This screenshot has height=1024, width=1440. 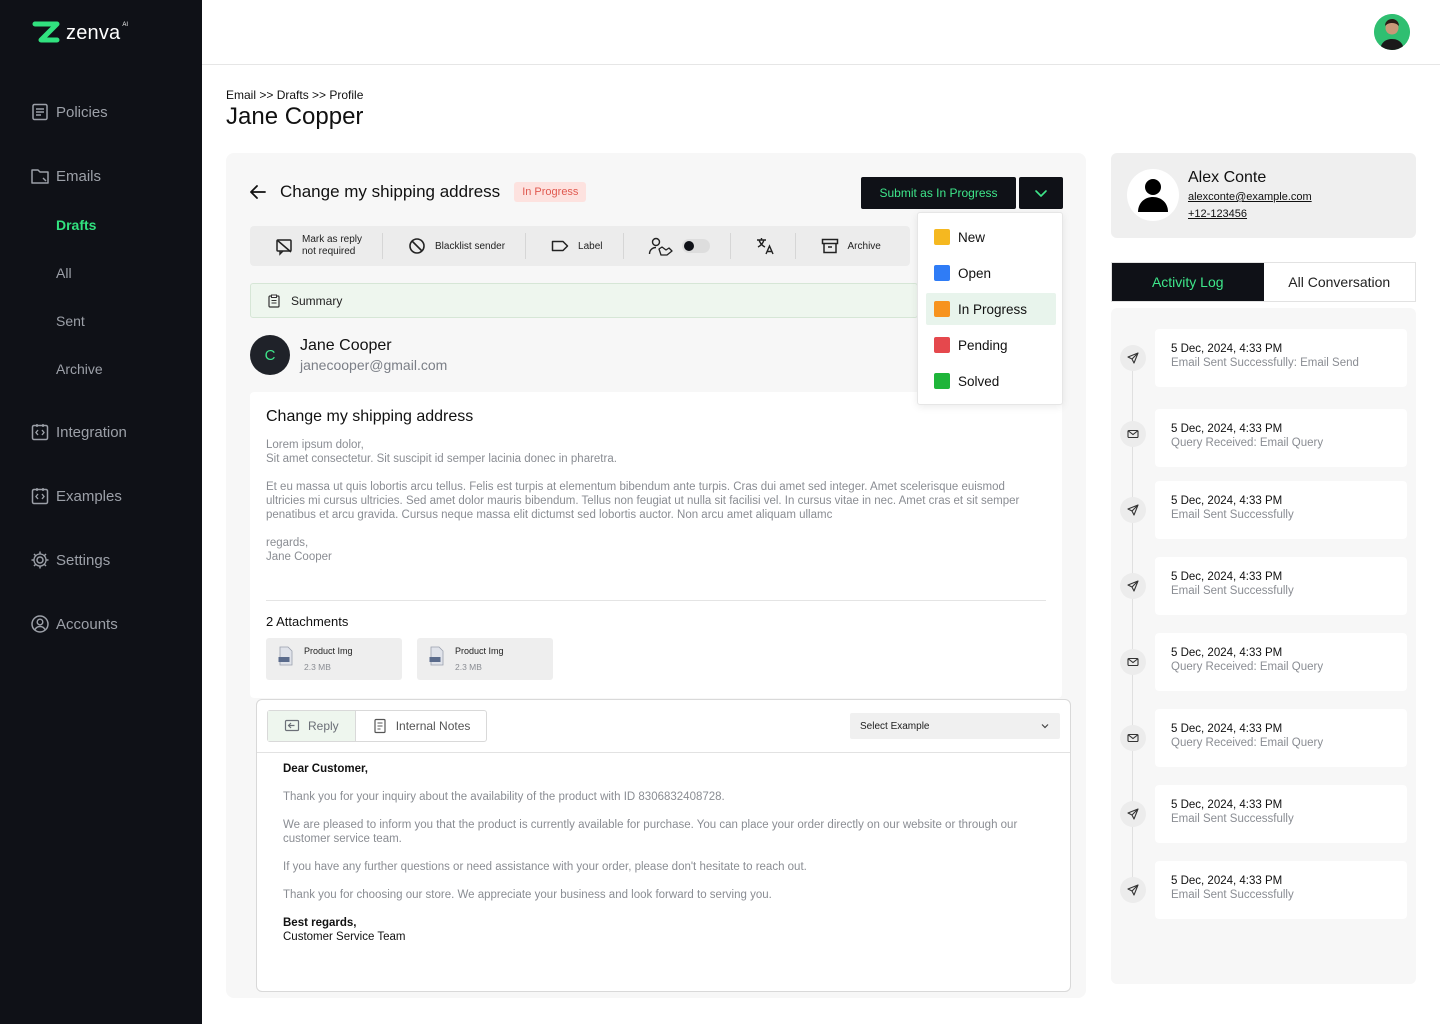 I want to click on page-title: Jane Copper, so click(x=295, y=116).